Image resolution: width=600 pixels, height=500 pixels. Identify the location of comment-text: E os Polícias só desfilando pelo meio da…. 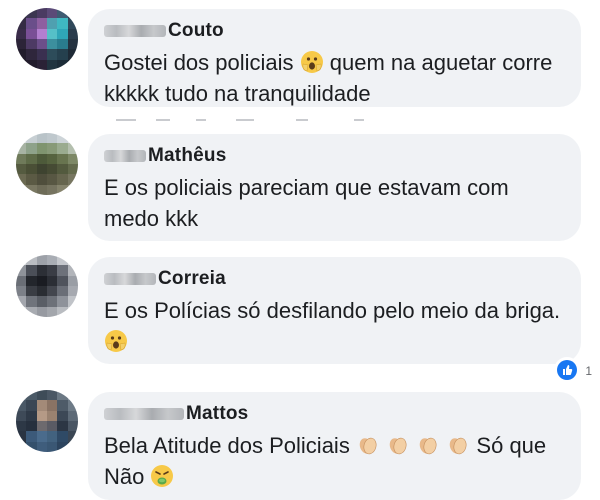
(334, 326).